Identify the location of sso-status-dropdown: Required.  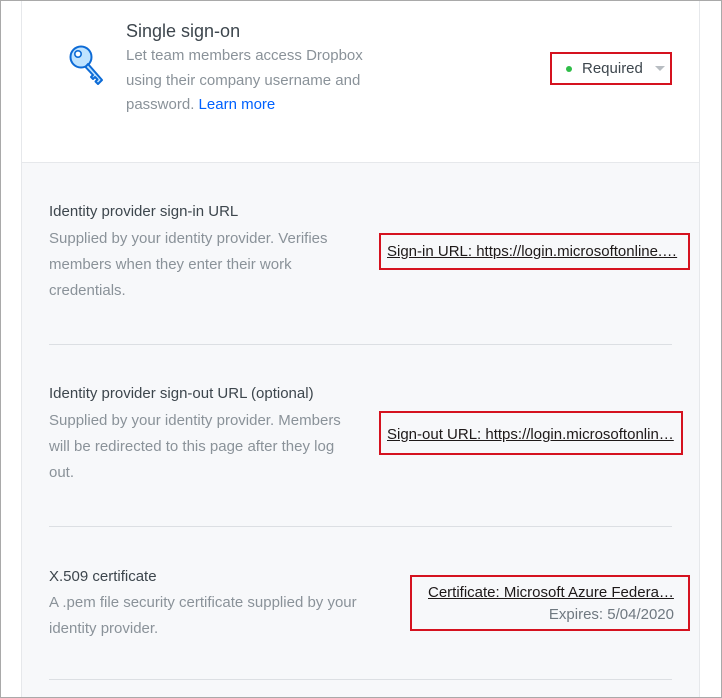
(611, 68).